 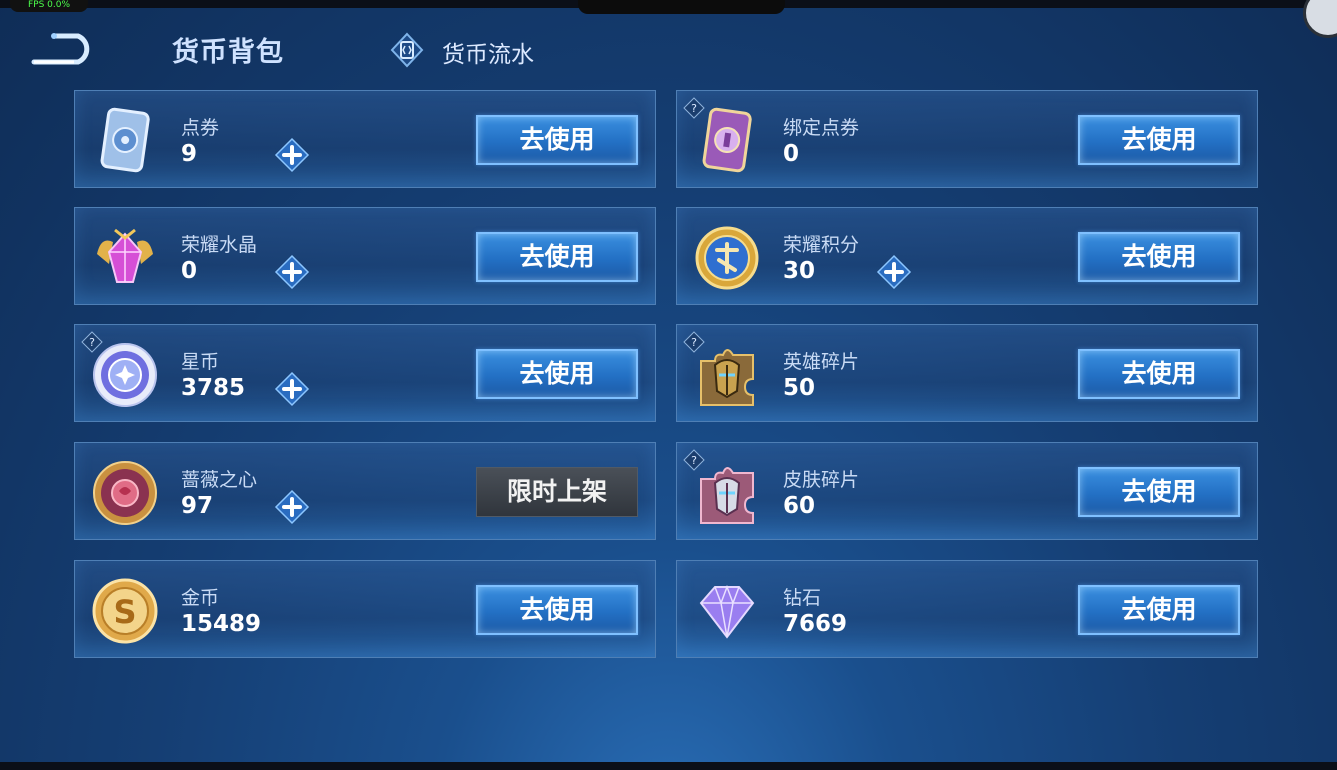 I want to click on skin-shard-helmet-icon, so click(x=727, y=493).